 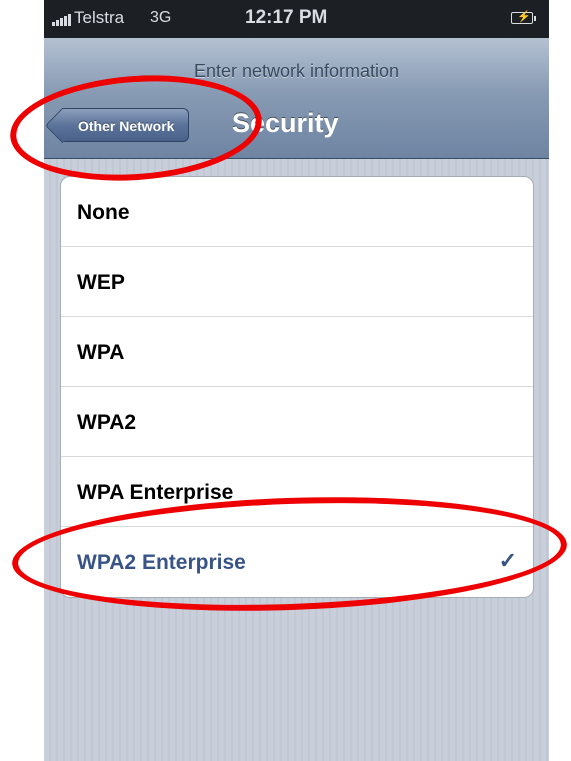 I want to click on status-time: 12:17 PM, so click(x=286, y=17).